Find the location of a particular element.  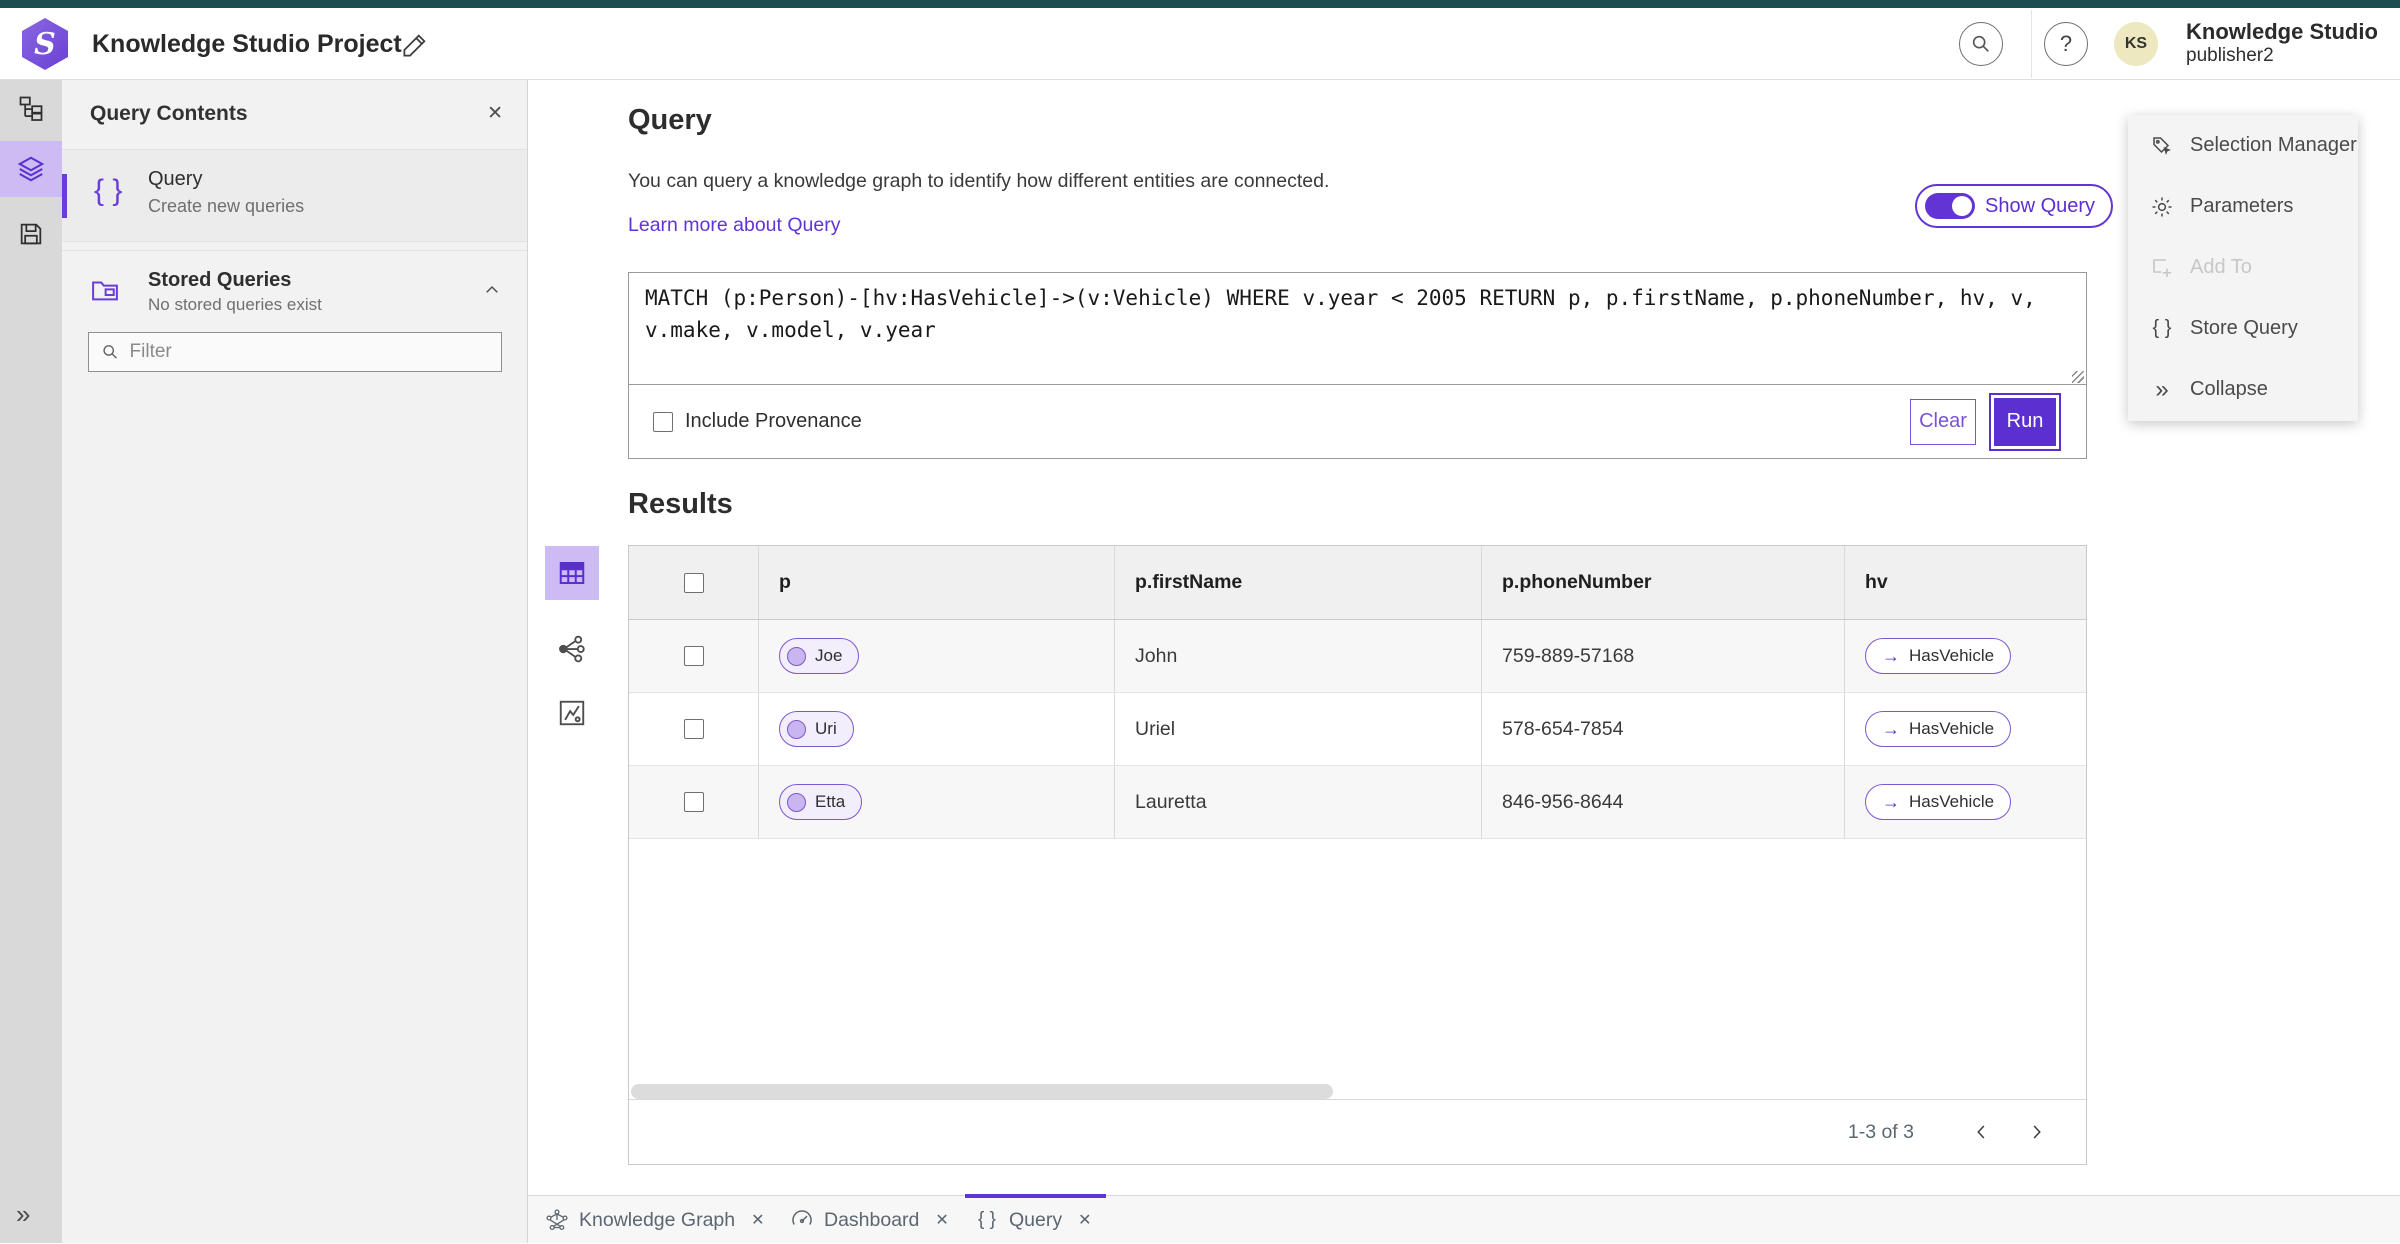

parameters-item: Parameters is located at coordinates (2243, 206).